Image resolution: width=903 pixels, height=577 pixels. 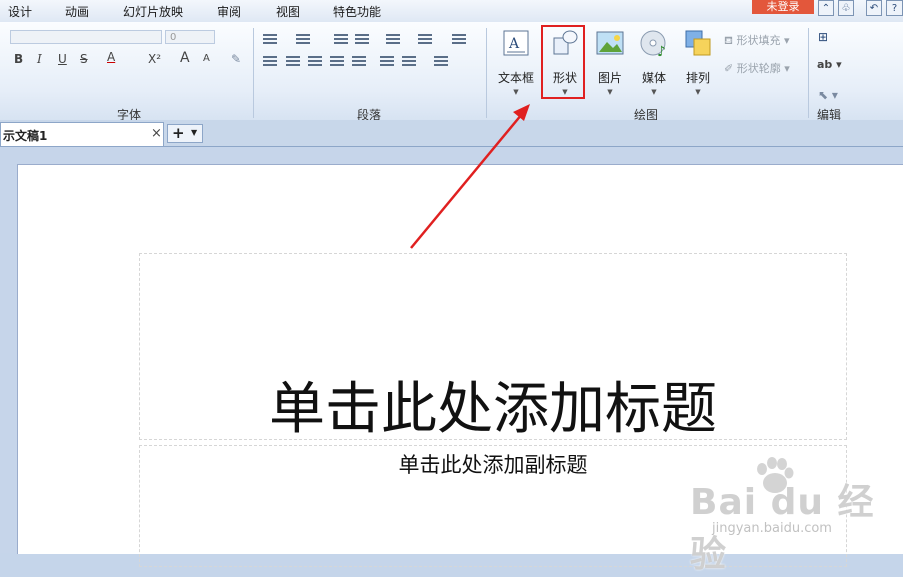 I want to click on new-tab-button: + ▼, so click(x=185, y=133).